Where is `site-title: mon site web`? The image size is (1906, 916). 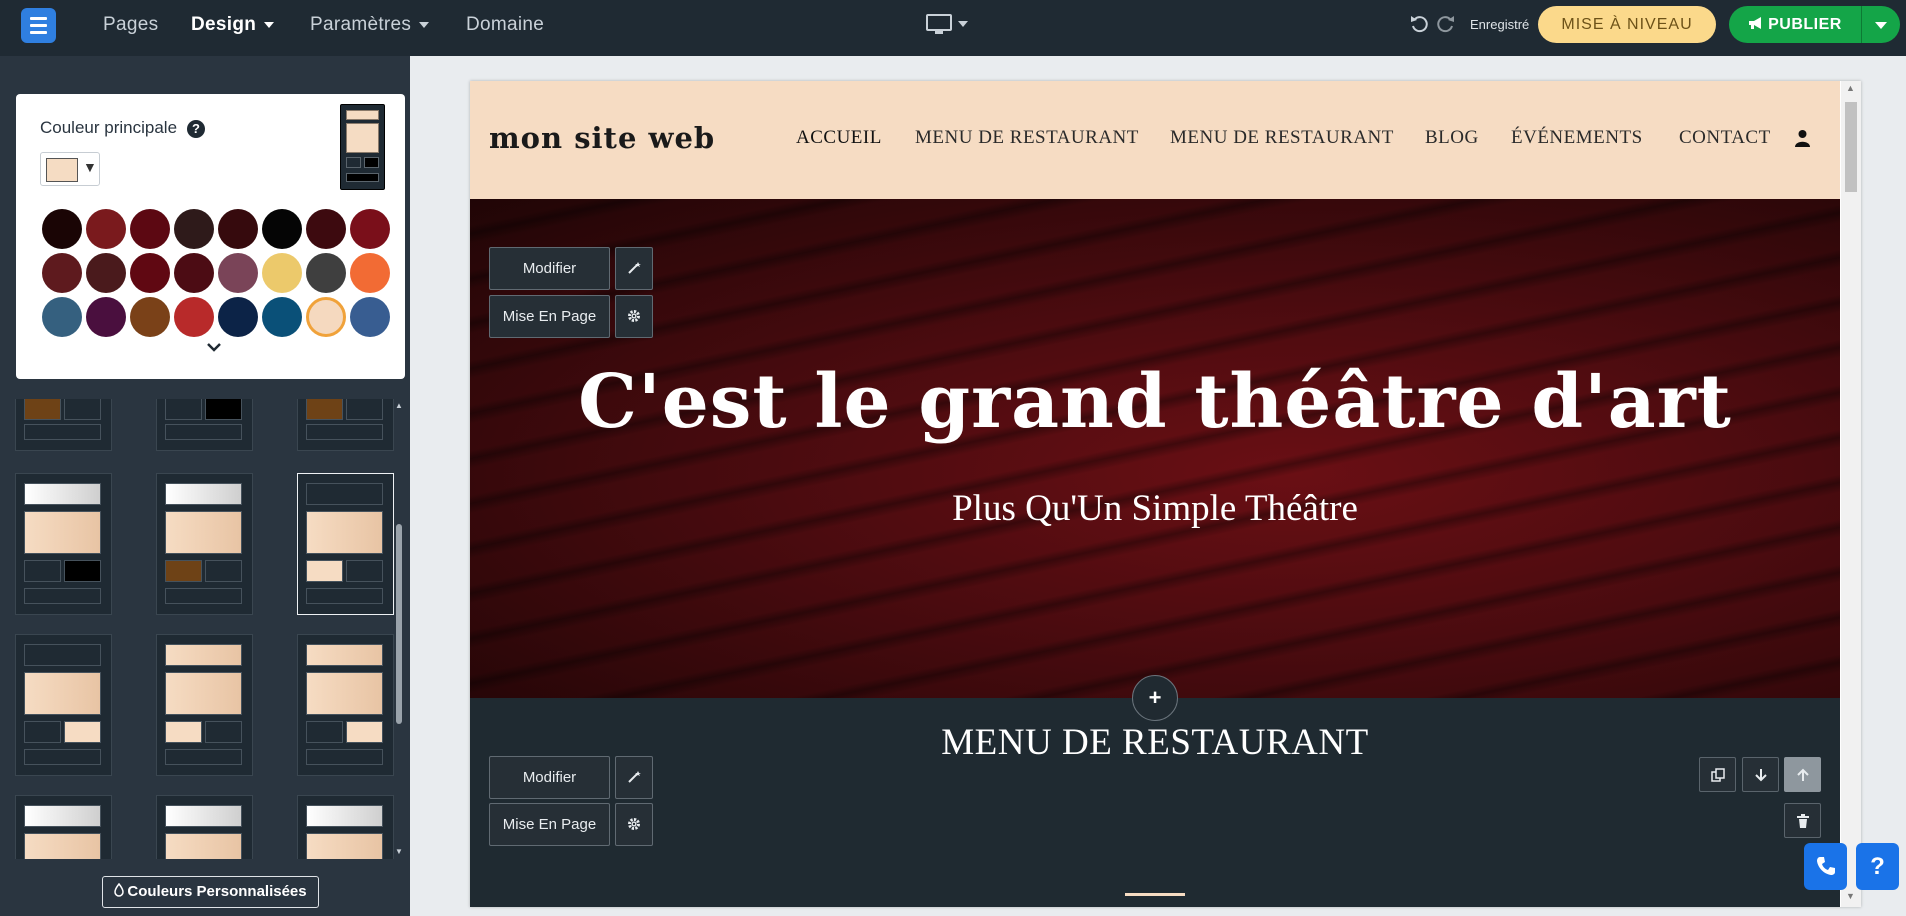 site-title: mon site web is located at coordinates (602, 138).